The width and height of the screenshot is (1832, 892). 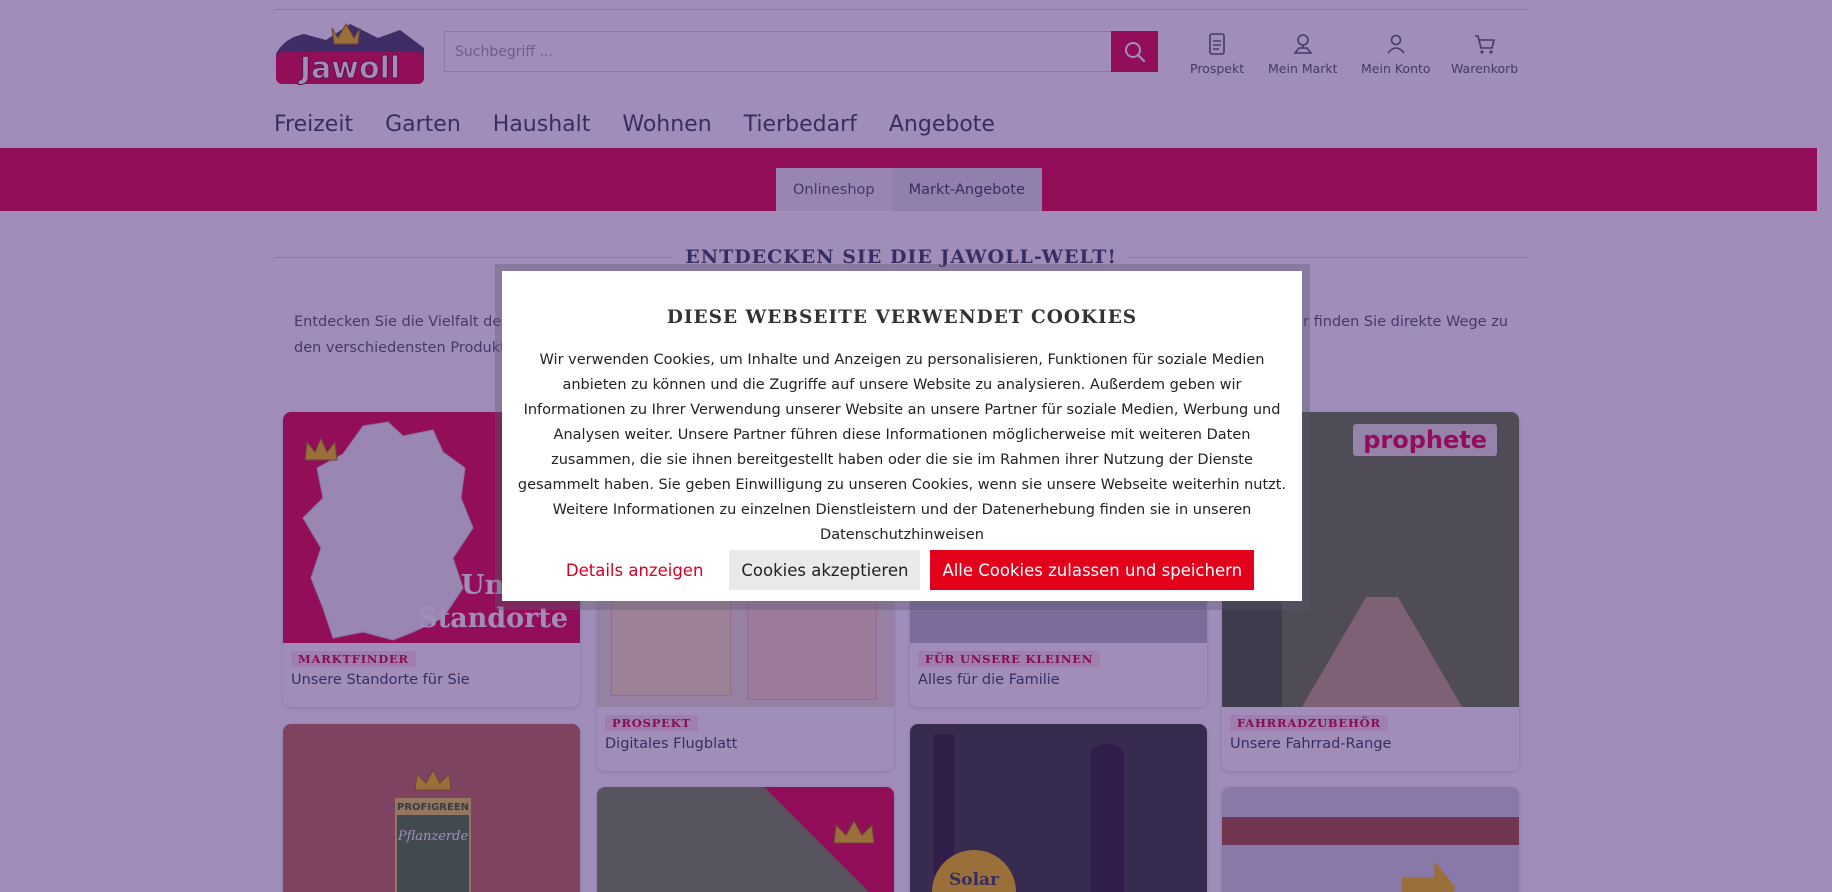 What do you see at coordinates (825, 570) in the screenshot?
I see `accept-cookies-button: Cookies akzeptieren` at bounding box center [825, 570].